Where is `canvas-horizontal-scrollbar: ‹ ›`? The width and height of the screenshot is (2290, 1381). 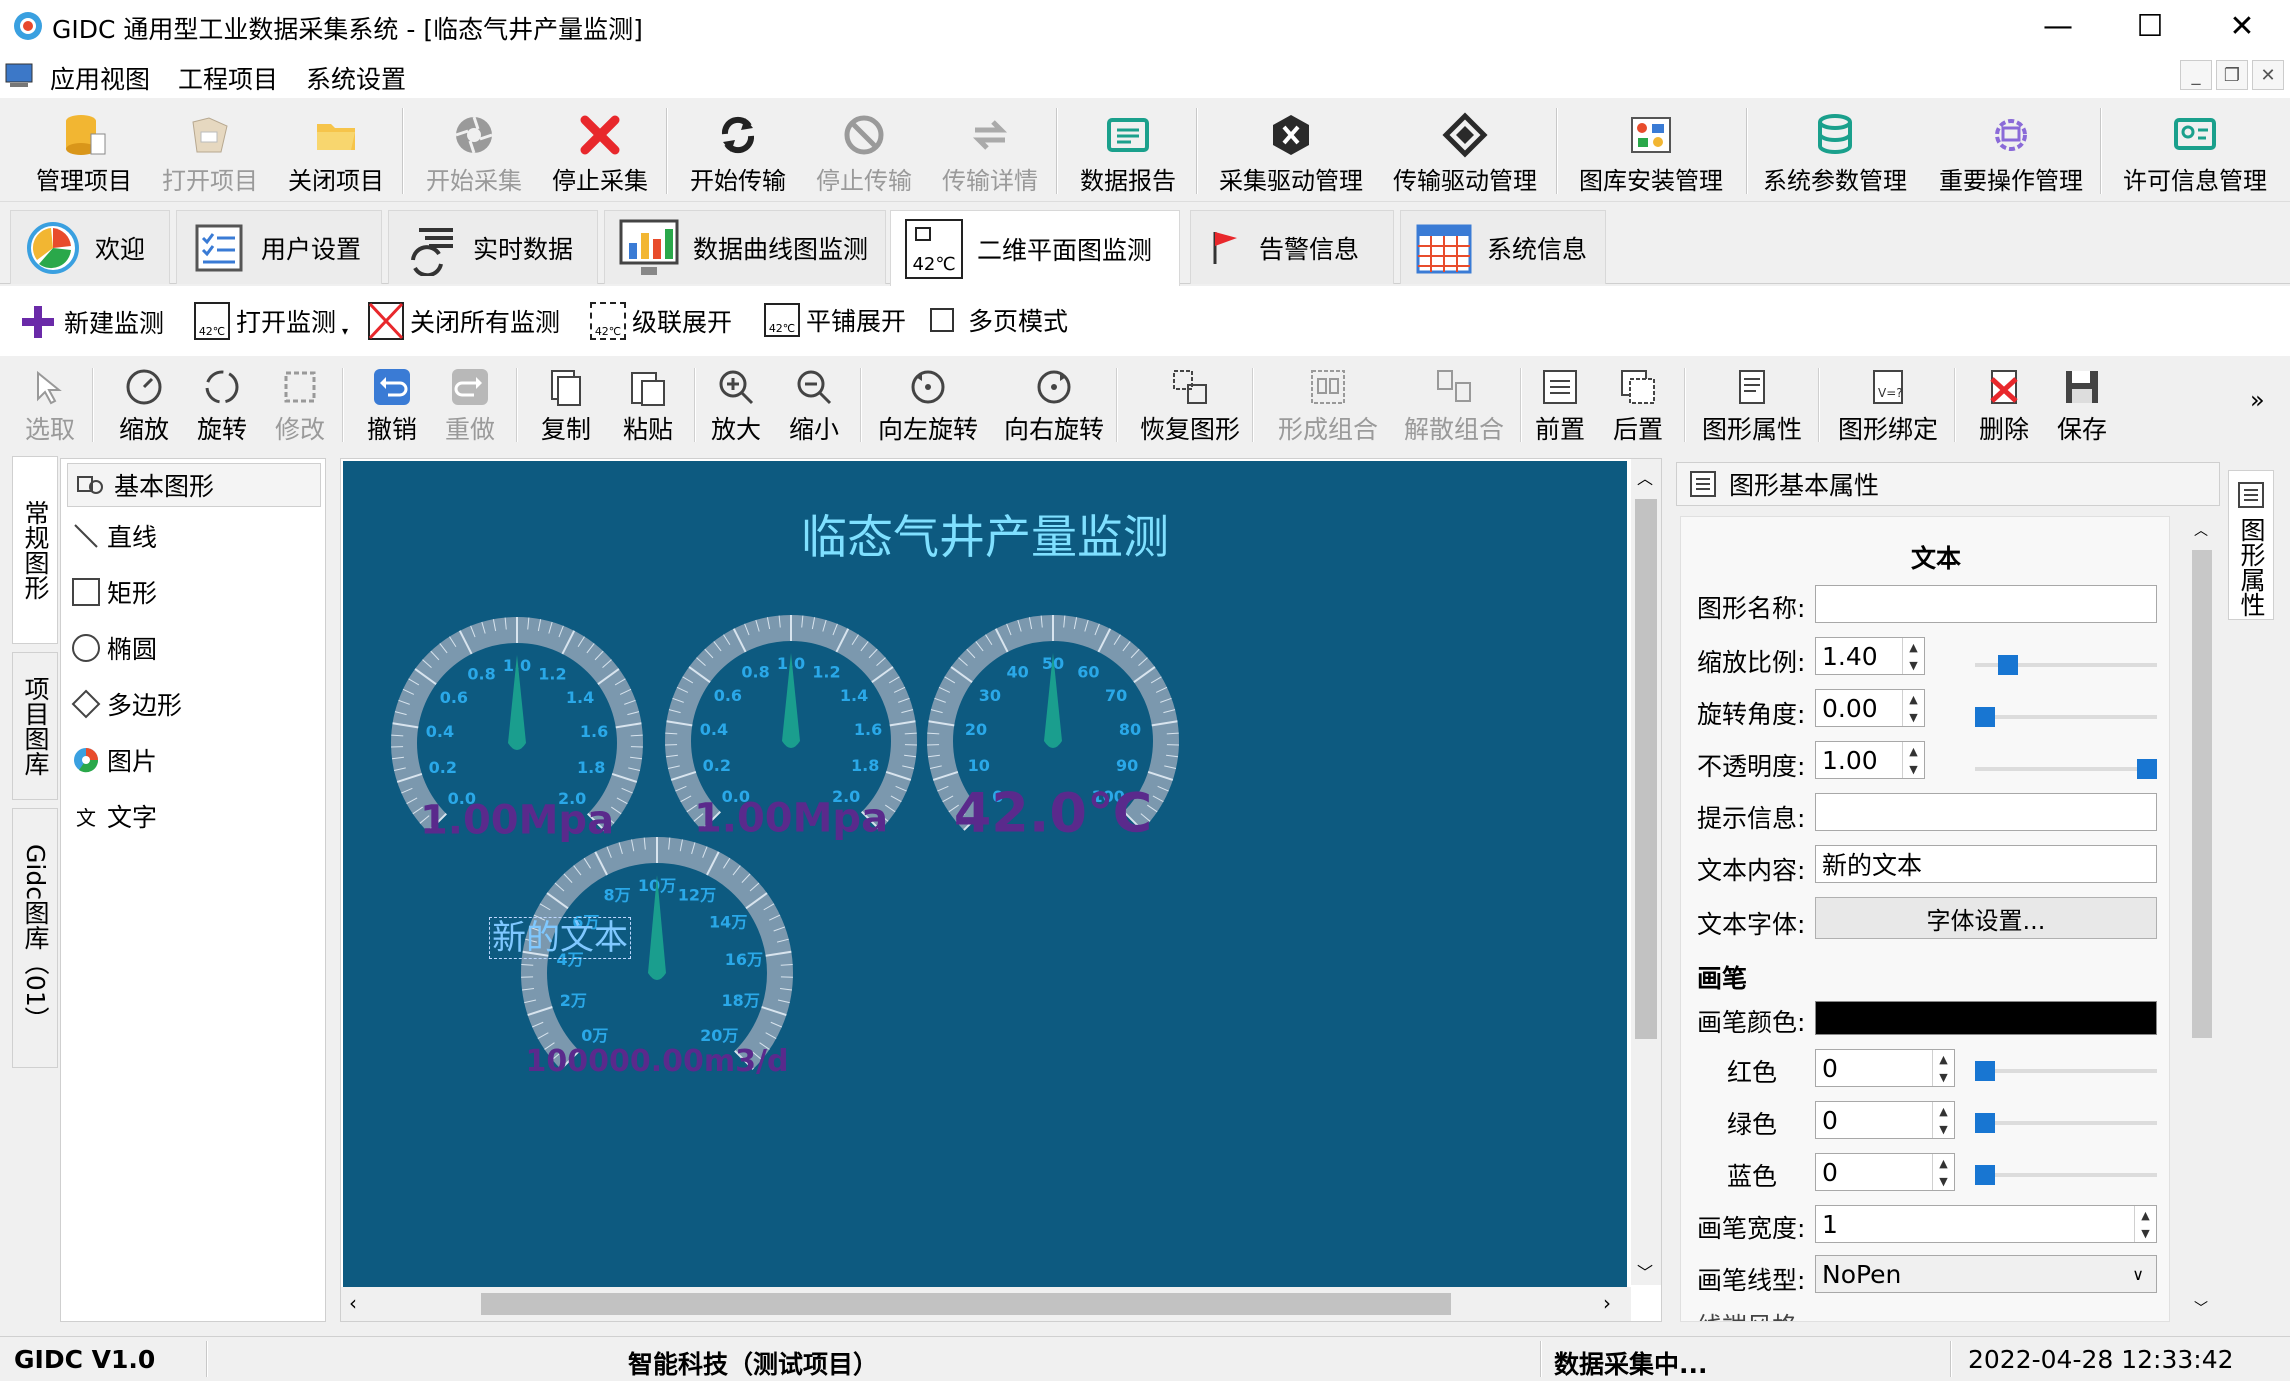
canvas-horizontal-scrollbar: ‹ › is located at coordinates (986, 1304).